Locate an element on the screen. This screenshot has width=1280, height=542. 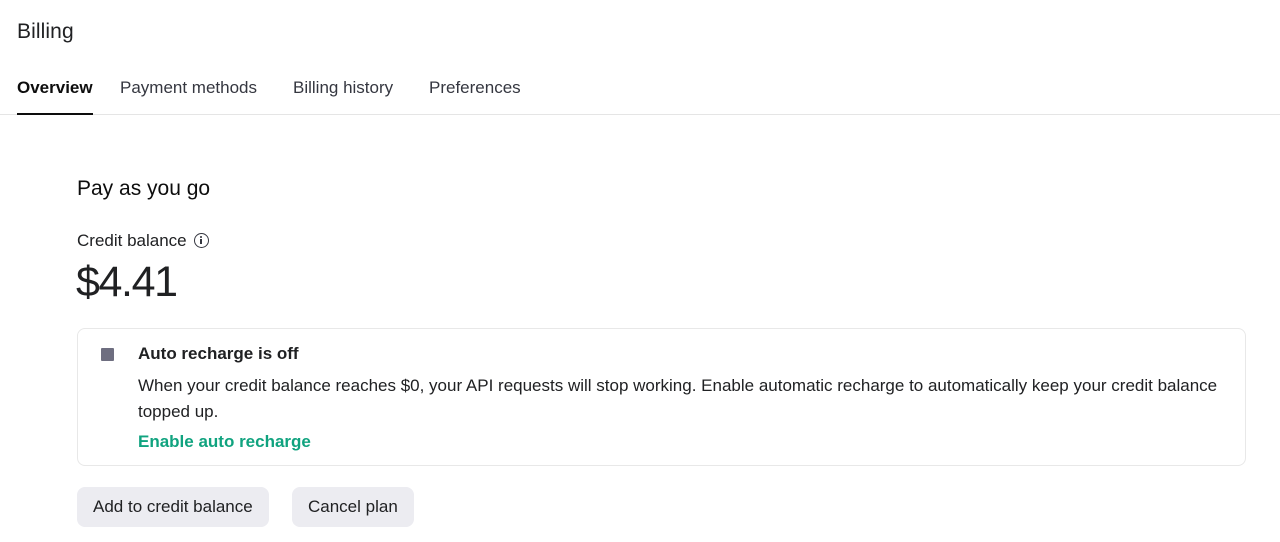
section-title: Pay as you go is located at coordinates (144, 188).